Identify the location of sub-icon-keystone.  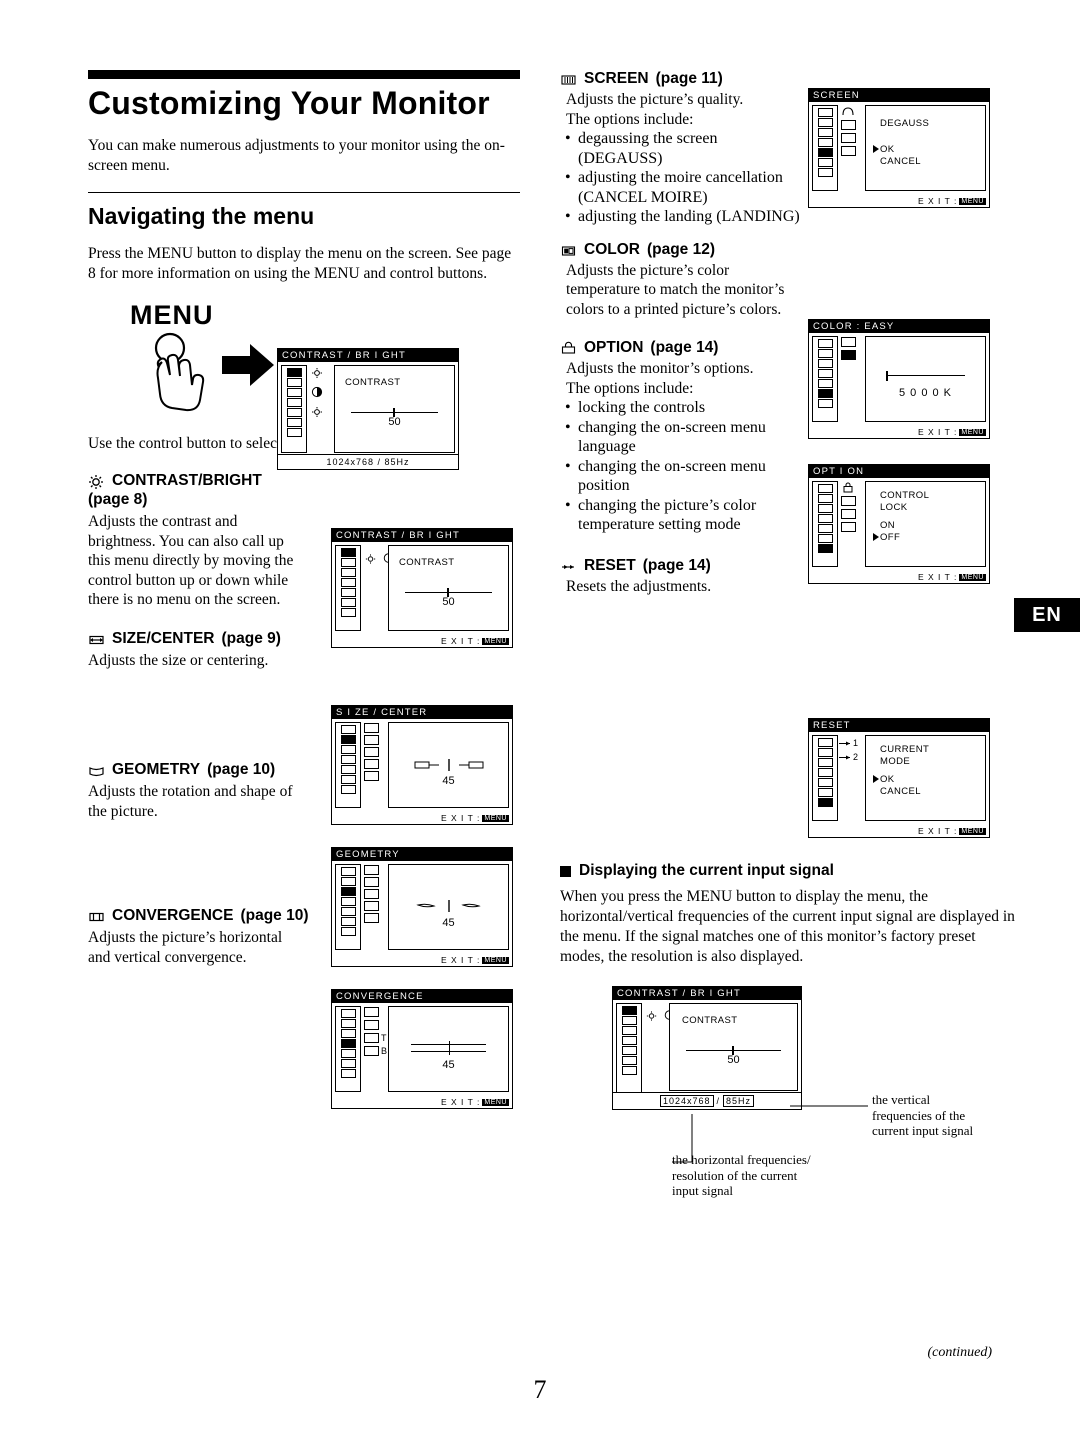
(371, 906).